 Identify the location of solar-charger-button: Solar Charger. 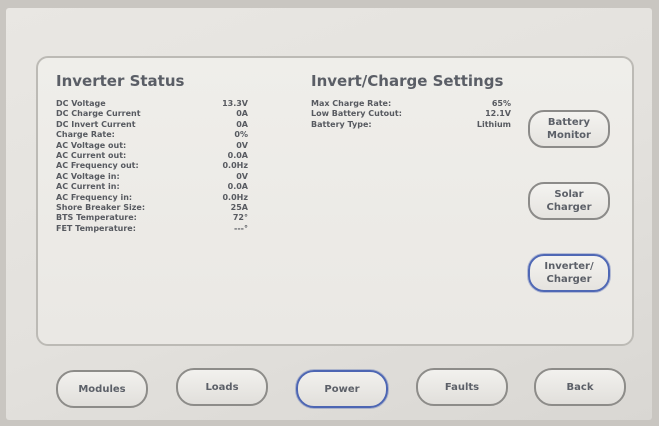
(569, 201).